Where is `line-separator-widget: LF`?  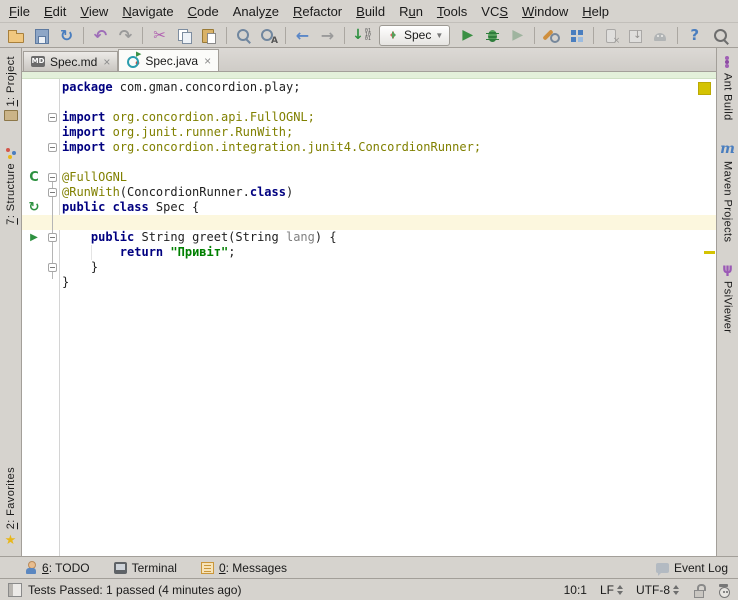
line-separator-widget: LF is located at coordinates (611, 590).